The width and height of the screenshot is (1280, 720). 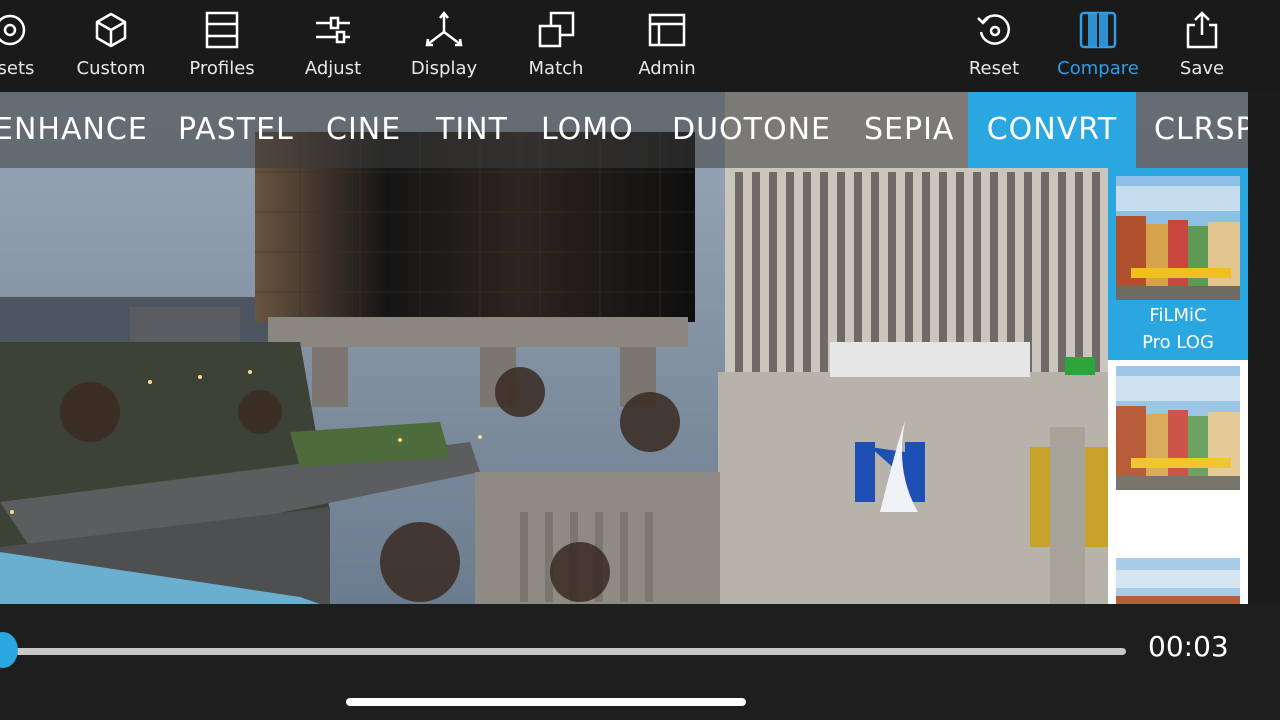 What do you see at coordinates (1052, 130) in the screenshot?
I see `filter-tab-convrt: CONVRT` at bounding box center [1052, 130].